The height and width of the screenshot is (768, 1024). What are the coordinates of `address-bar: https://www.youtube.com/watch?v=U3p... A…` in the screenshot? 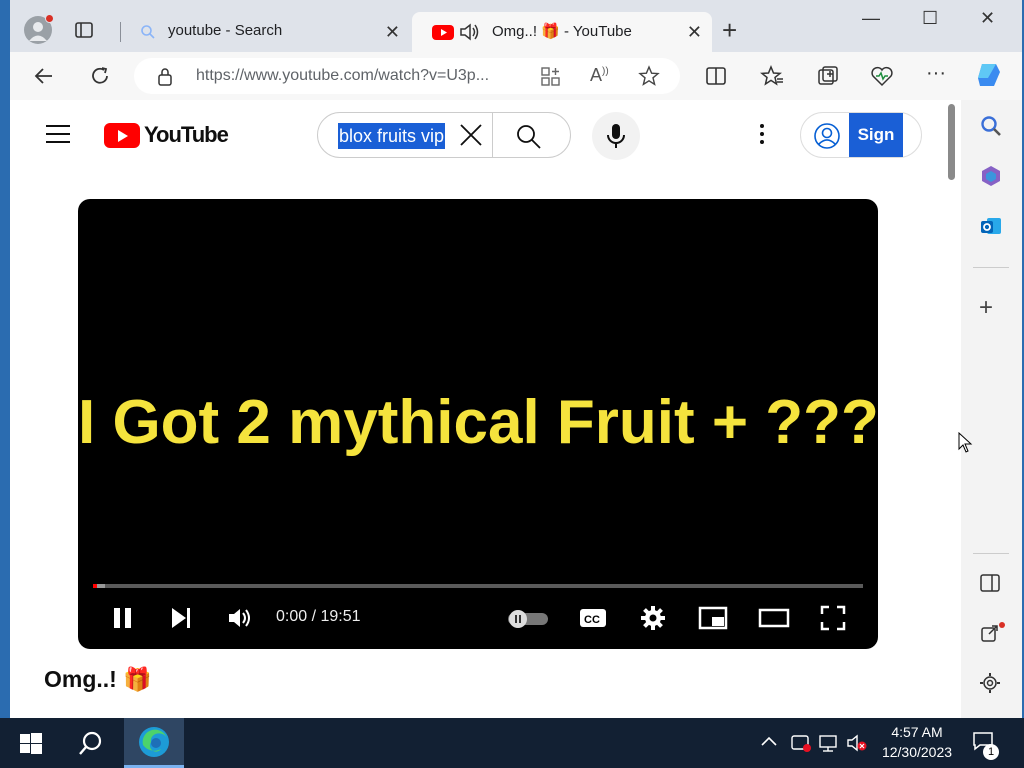 It's located at (407, 76).